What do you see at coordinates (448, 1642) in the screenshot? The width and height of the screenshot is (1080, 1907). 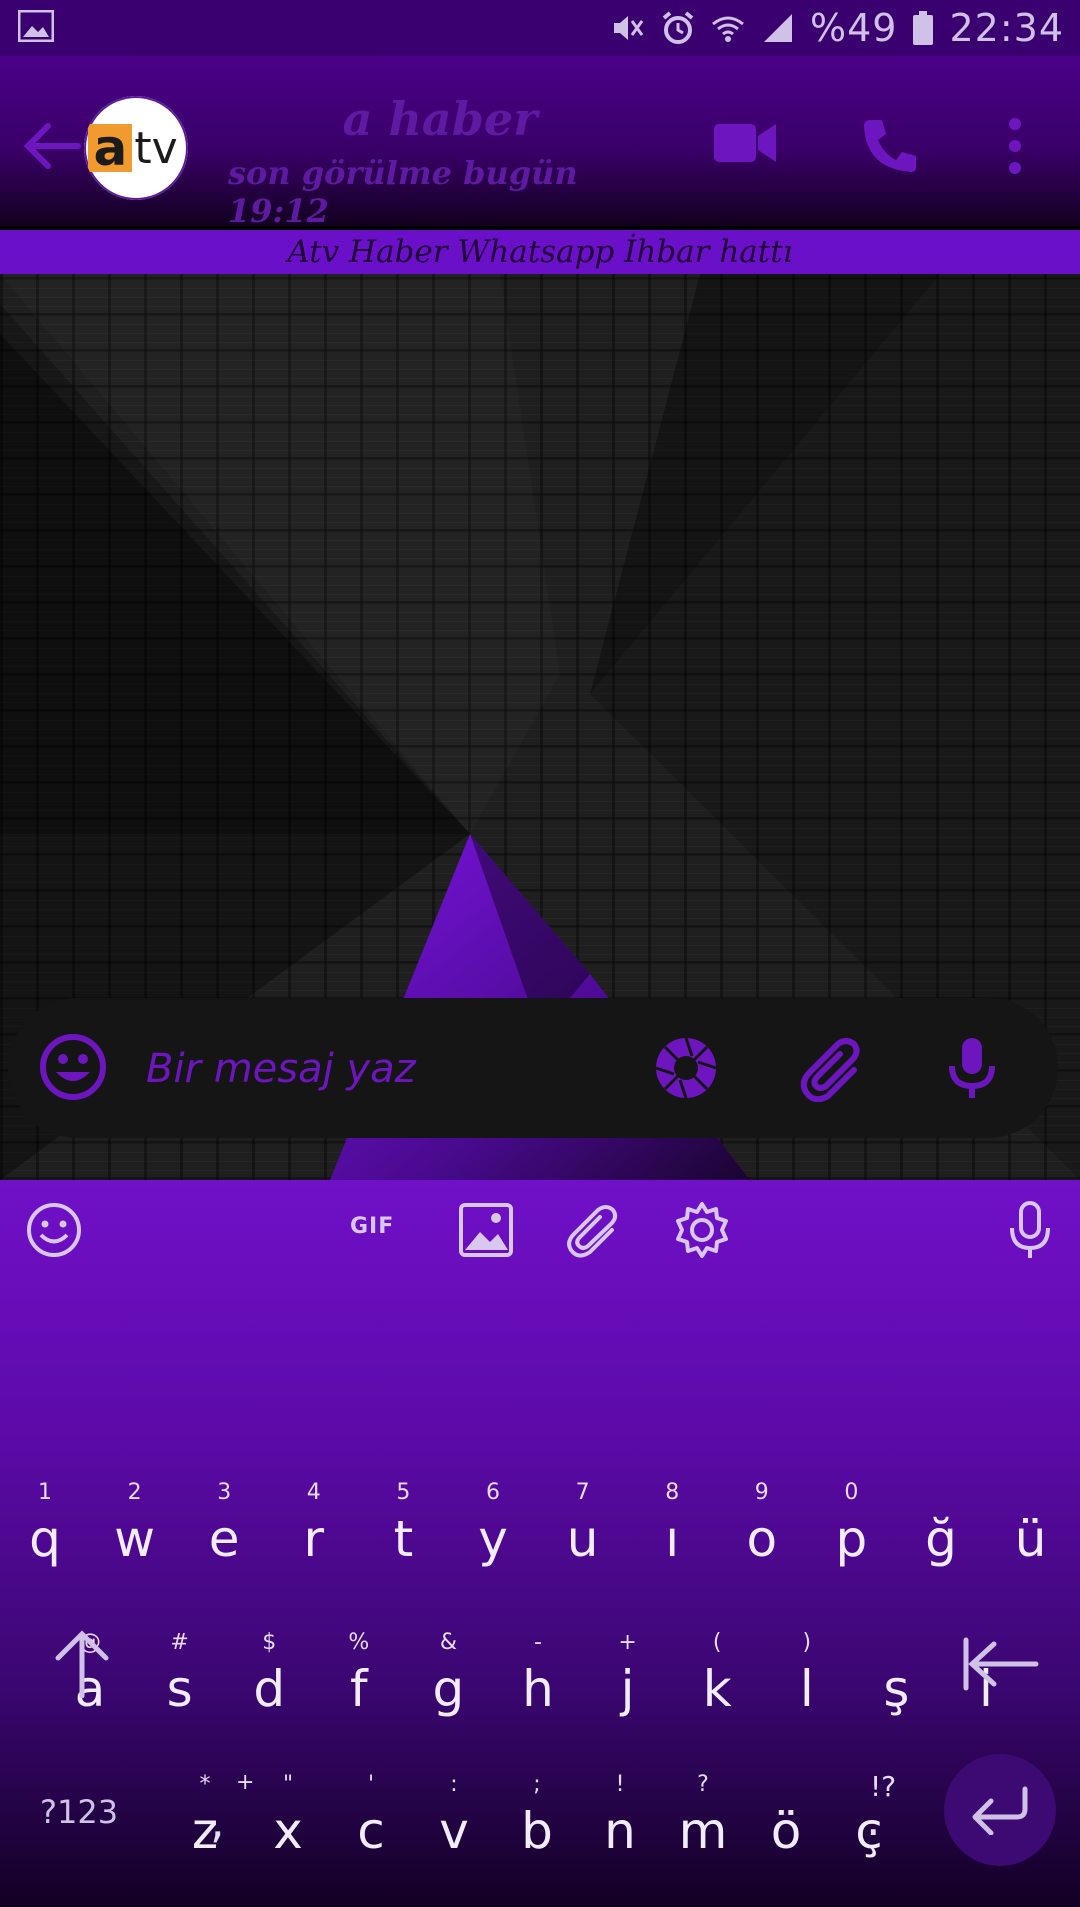 I see `key-hint: &` at bounding box center [448, 1642].